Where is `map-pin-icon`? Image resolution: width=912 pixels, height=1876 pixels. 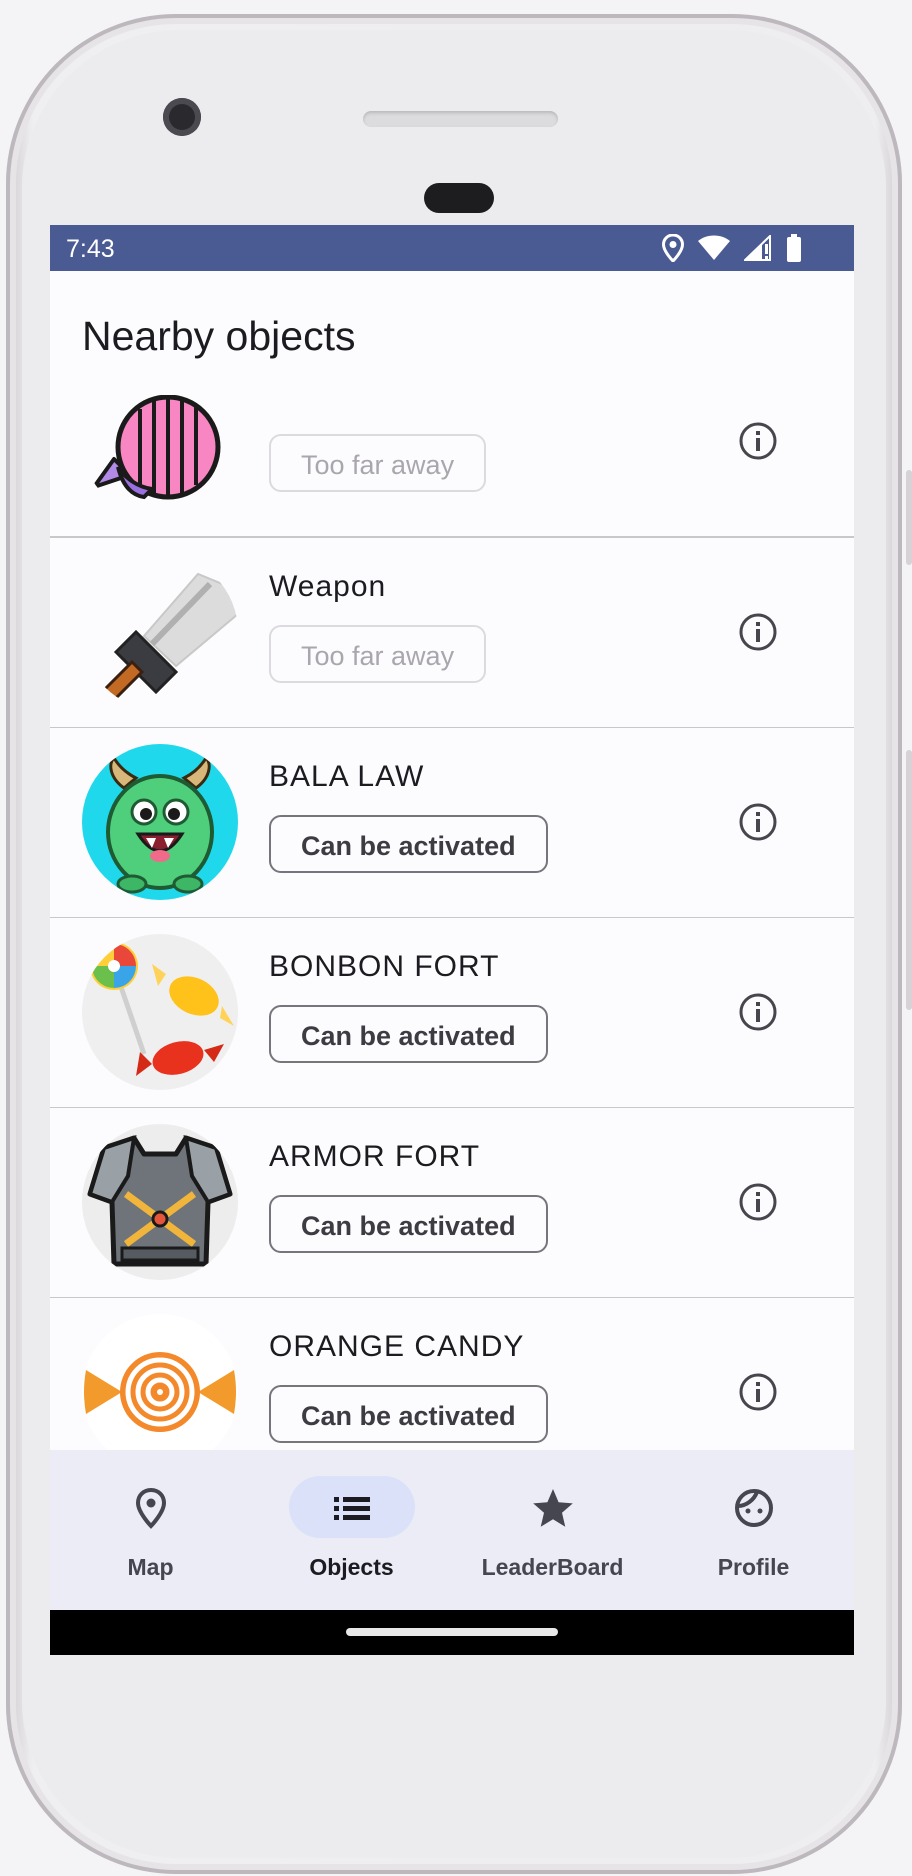 map-pin-icon is located at coordinates (150, 1508).